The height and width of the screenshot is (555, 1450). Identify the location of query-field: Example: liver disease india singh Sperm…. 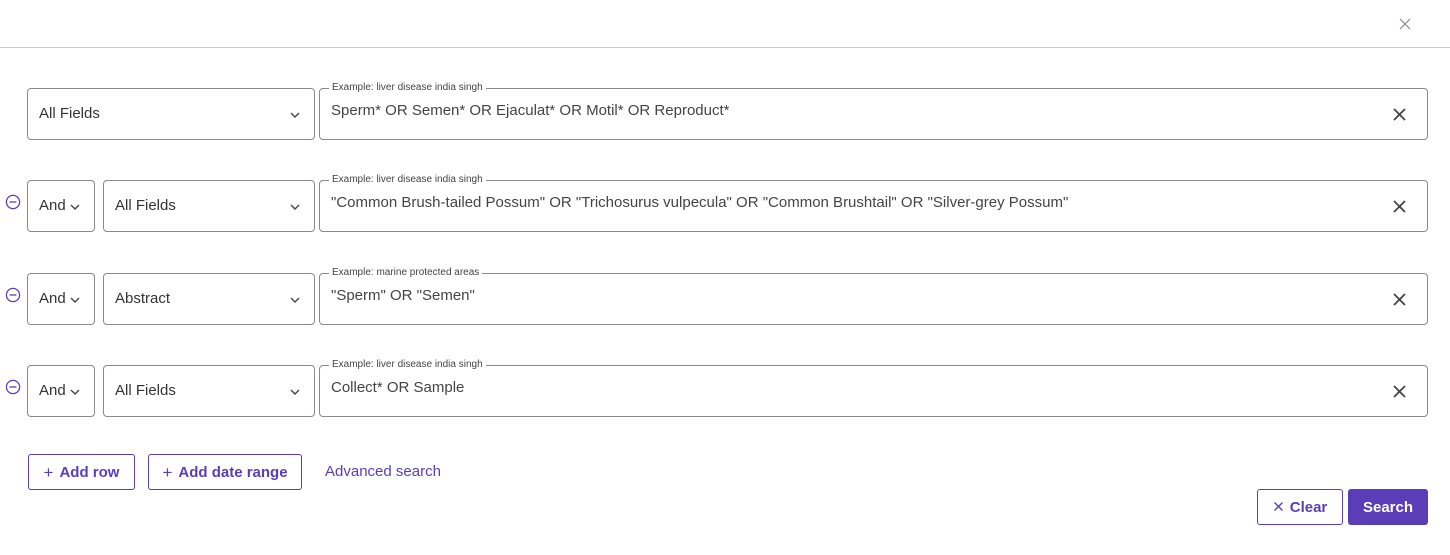
(873, 110).